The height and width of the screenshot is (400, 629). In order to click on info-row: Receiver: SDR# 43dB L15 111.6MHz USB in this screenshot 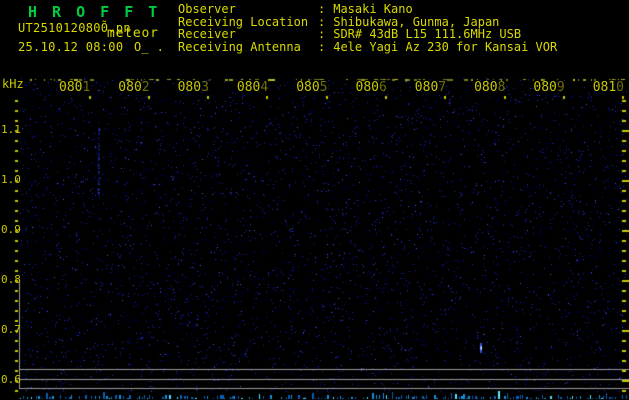, I will do `click(367, 34)`.